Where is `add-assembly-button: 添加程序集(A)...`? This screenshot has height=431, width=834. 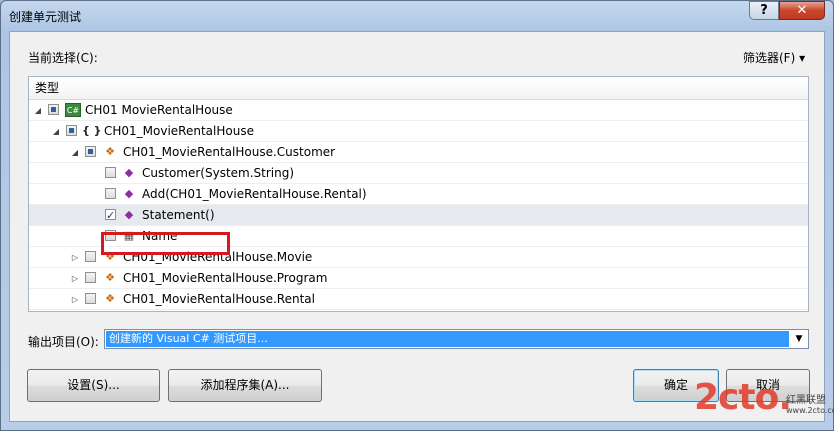
add-assembly-button: 添加程序集(A)... is located at coordinates (245, 385).